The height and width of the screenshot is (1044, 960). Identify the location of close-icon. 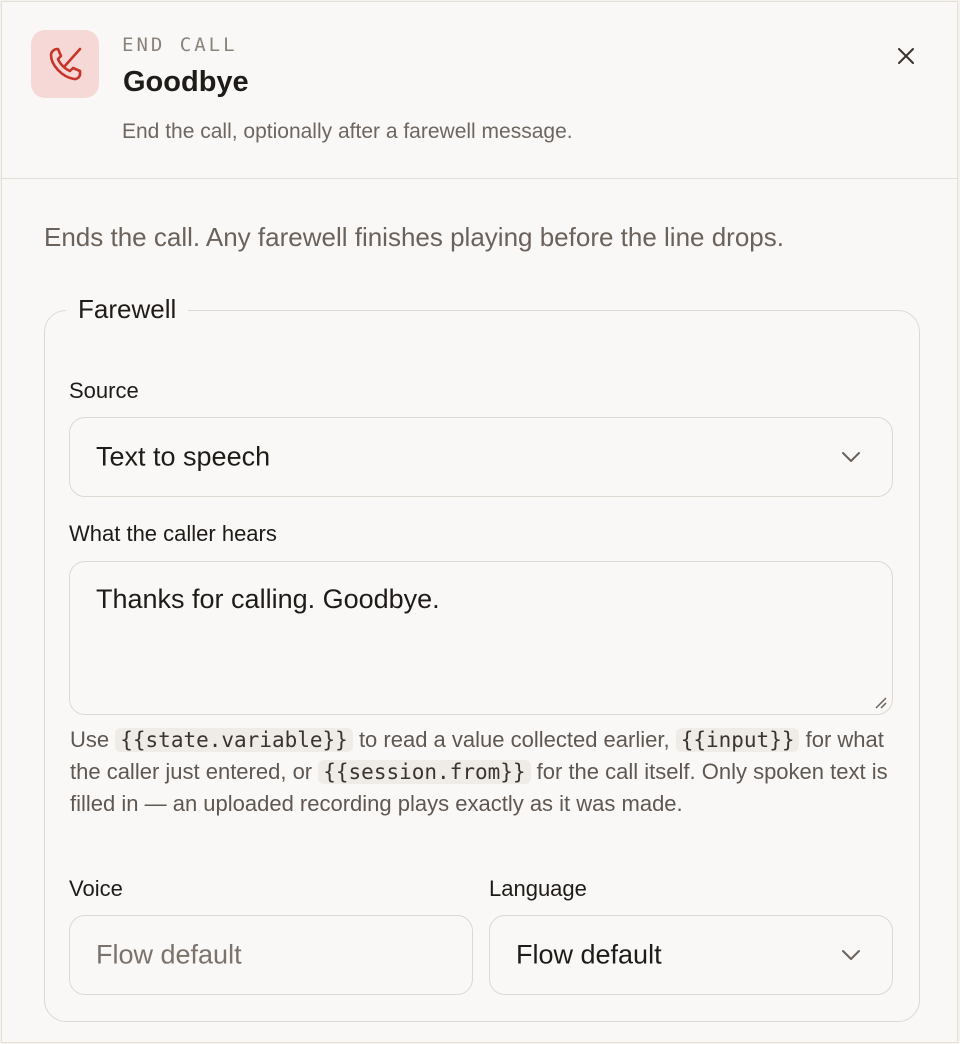
(906, 56).